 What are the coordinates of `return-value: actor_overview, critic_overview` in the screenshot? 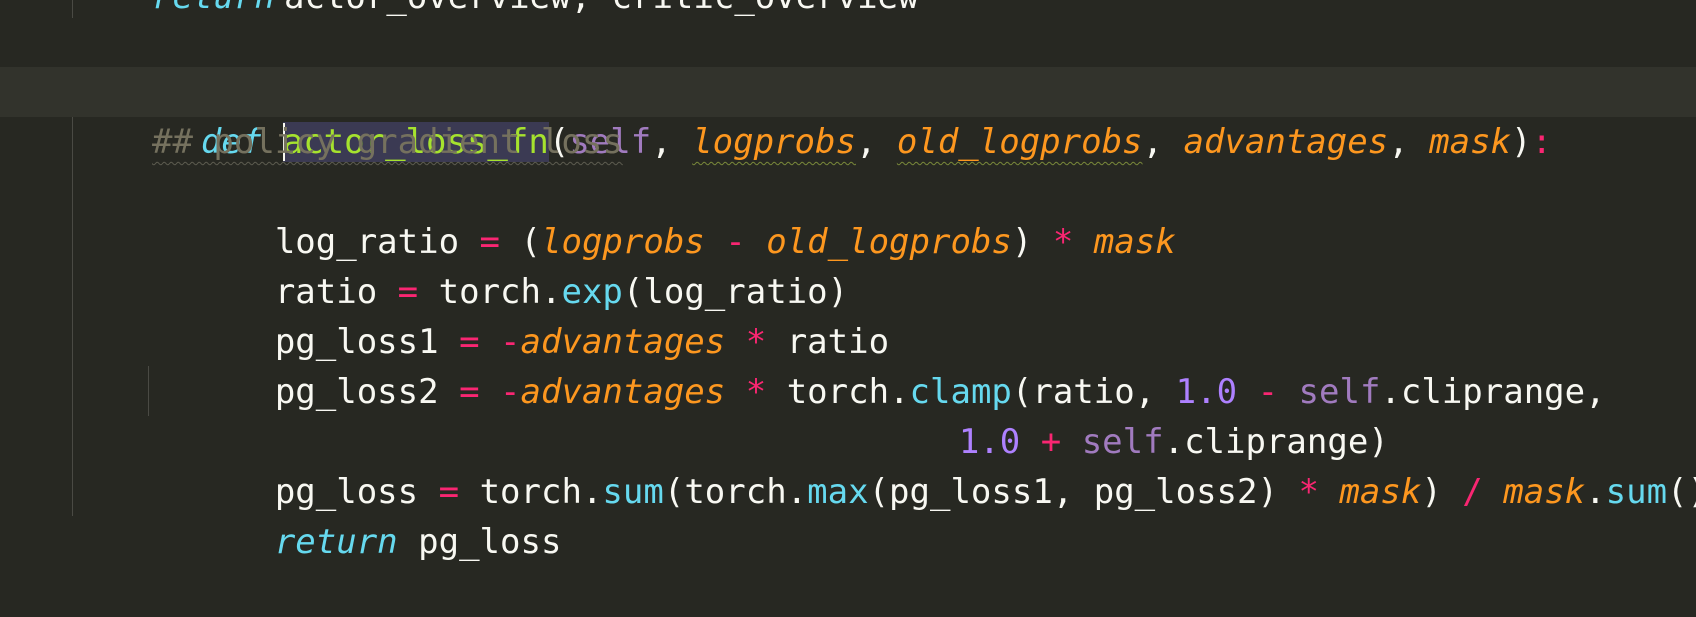 It's located at (601, 12).